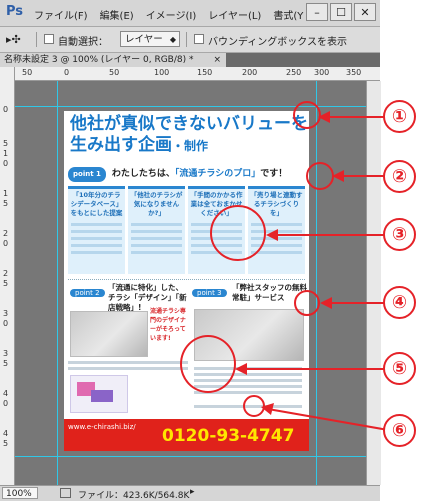  Describe the element at coordinates (399, 368) in the screenshot. I see `callout-5: ⑤` at that location.